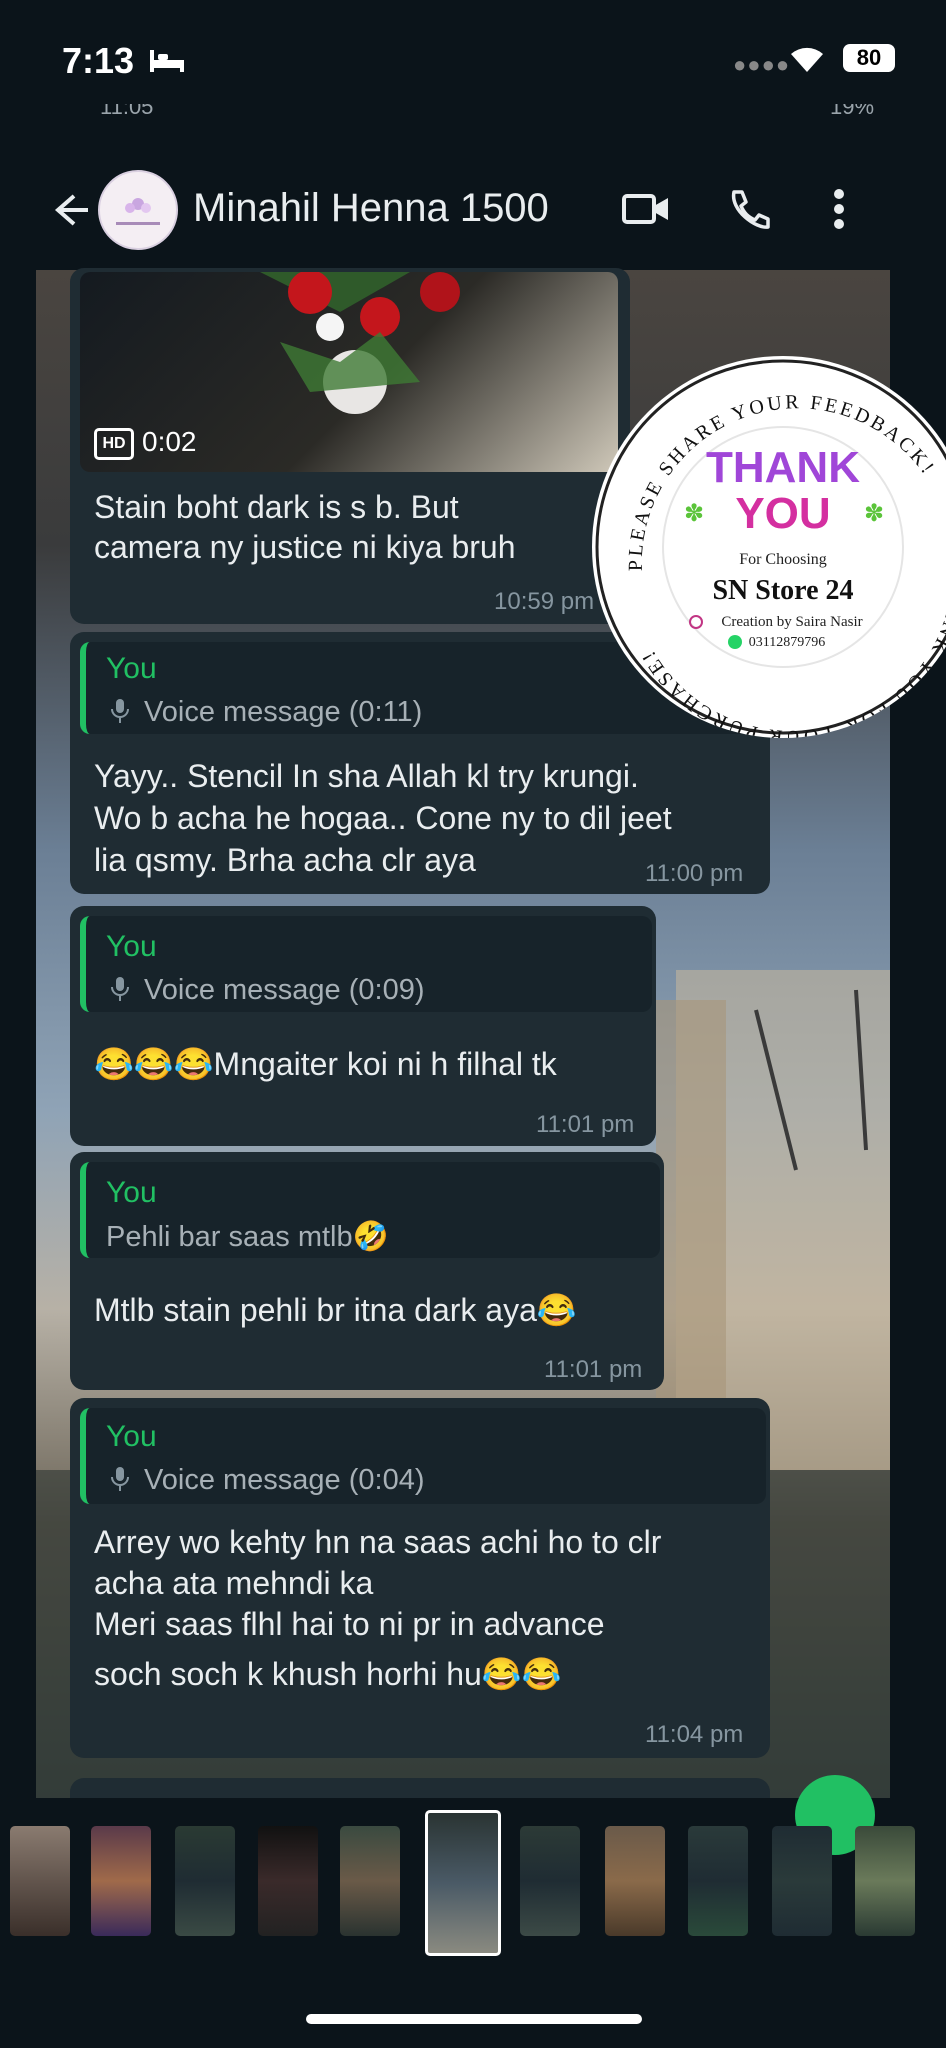 The width and height of the screenshot is (946, 2048). What do you see at coordinates (463, 1883) in the screenshot?
I see `thumbnail-selected` at bounding box center [463, 1883].